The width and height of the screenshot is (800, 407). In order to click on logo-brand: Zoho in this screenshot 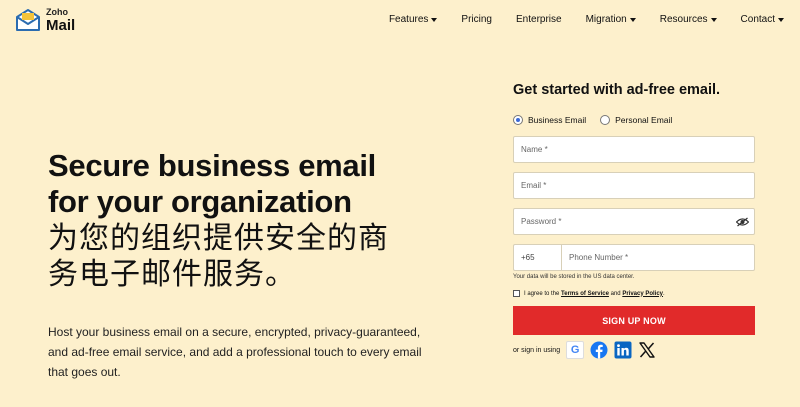, I will do `click(57, 11)`.